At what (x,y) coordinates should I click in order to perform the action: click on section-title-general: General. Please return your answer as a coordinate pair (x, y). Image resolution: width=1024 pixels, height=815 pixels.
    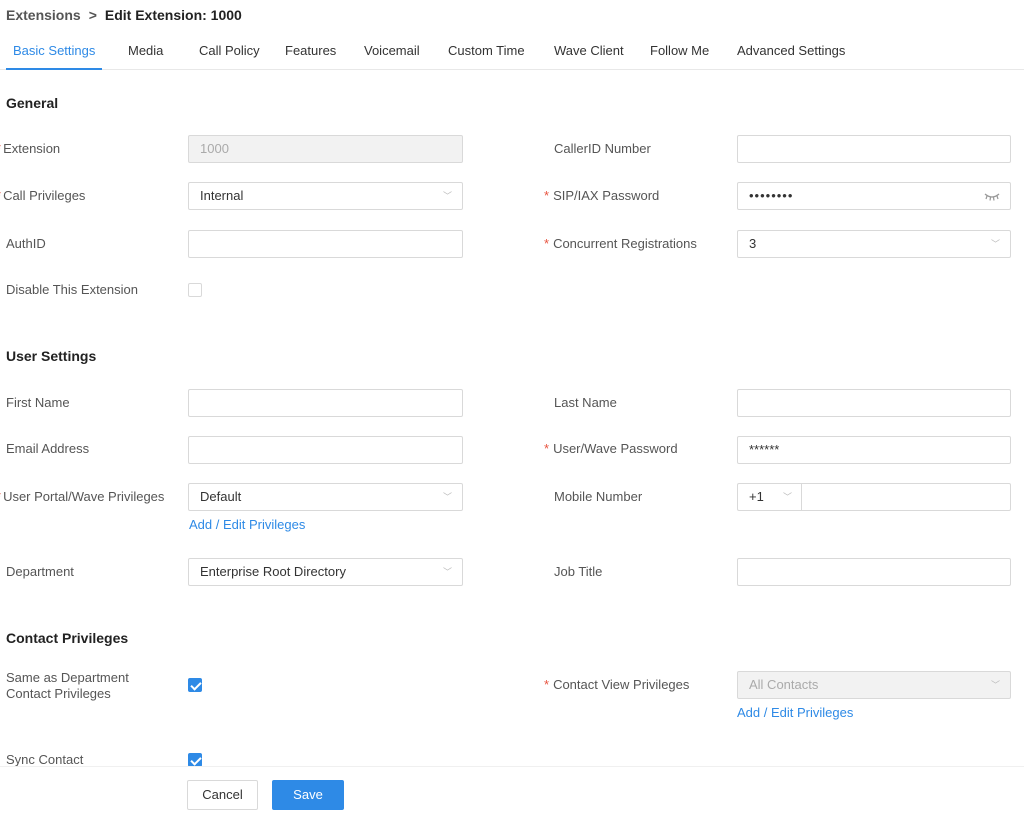
    Looking at the image, I should click on (32, 103).